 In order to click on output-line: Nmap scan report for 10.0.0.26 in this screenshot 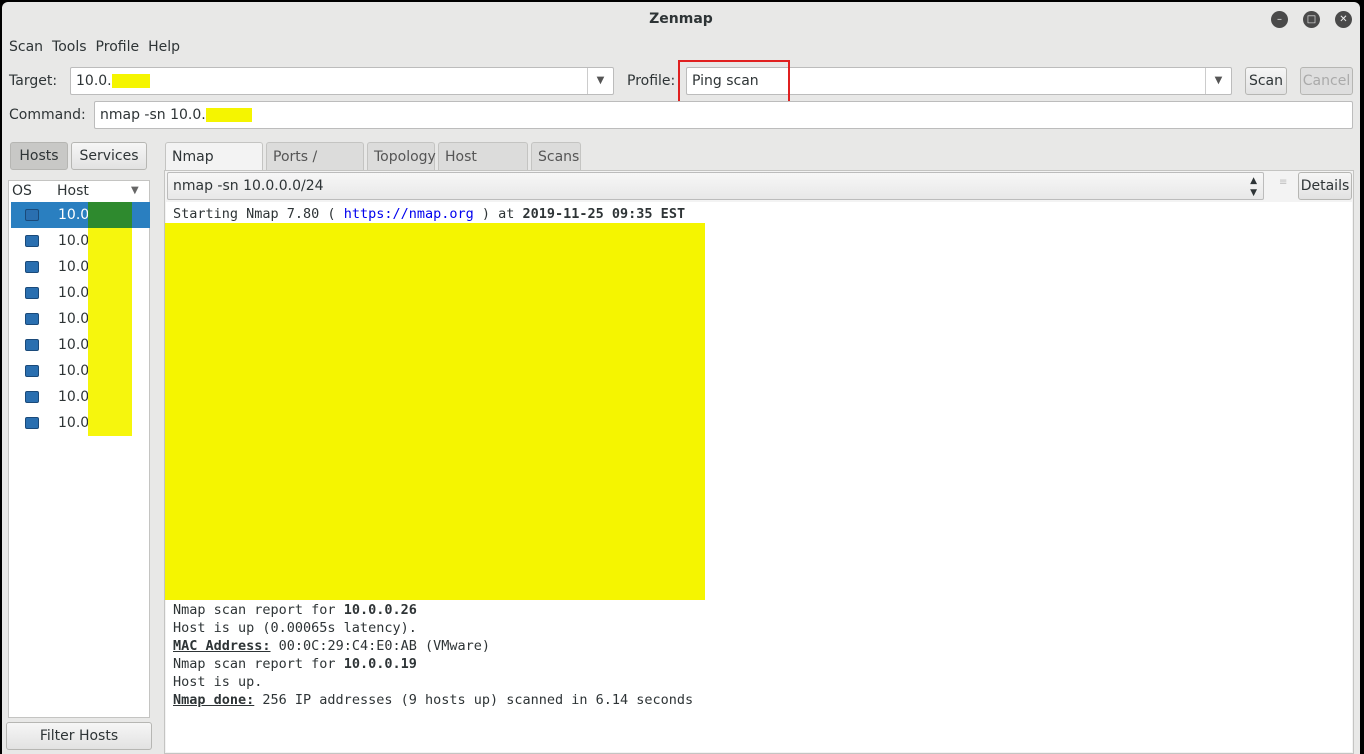, I will do `click(295, 610)`.